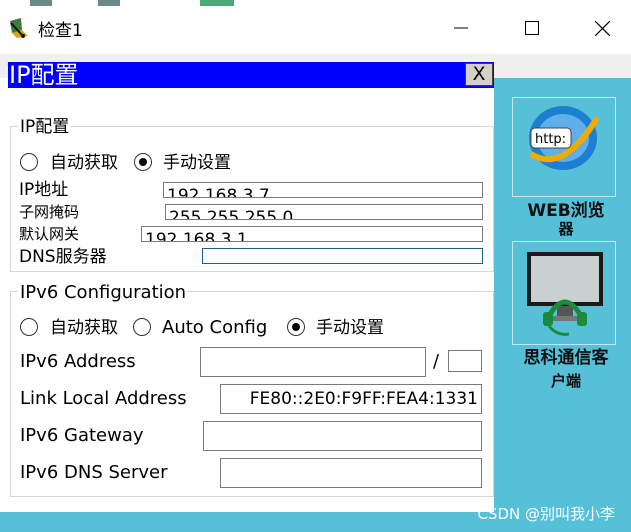 This screenshot has width=631, height=532. What do you see at coordinates (63, 257) in the screenshot?
I see `dns-server-label: DNS服务器` at bounding box center [63, 257].